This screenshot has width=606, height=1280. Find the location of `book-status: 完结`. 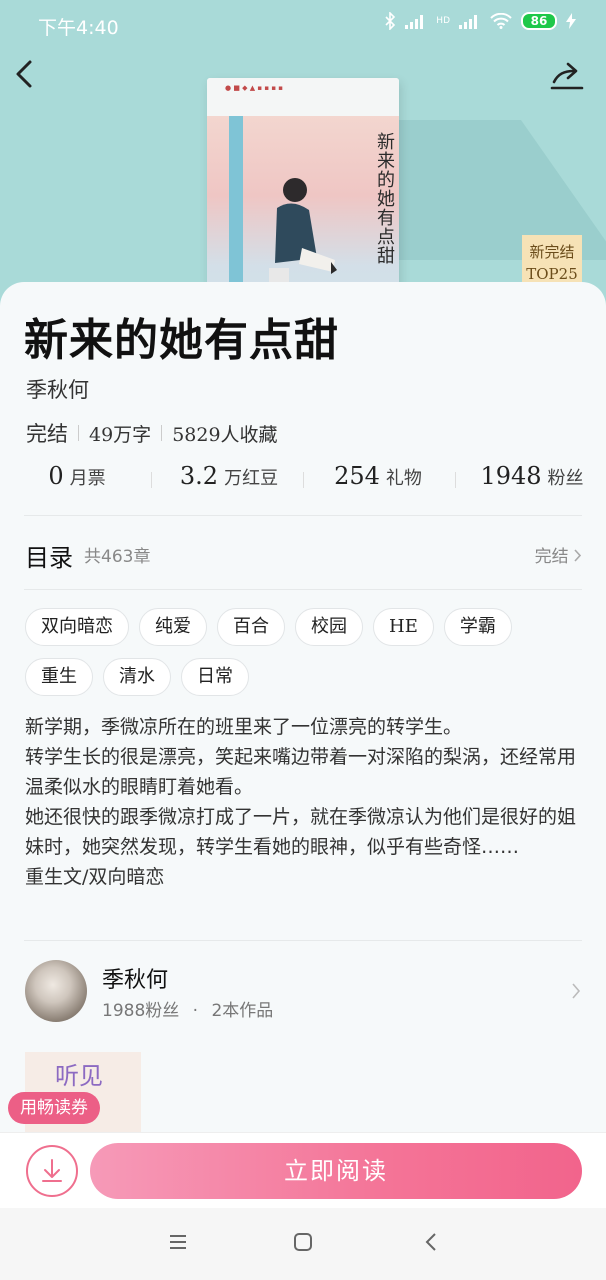

book-status: 完结 is located at coordinates (47, 434).